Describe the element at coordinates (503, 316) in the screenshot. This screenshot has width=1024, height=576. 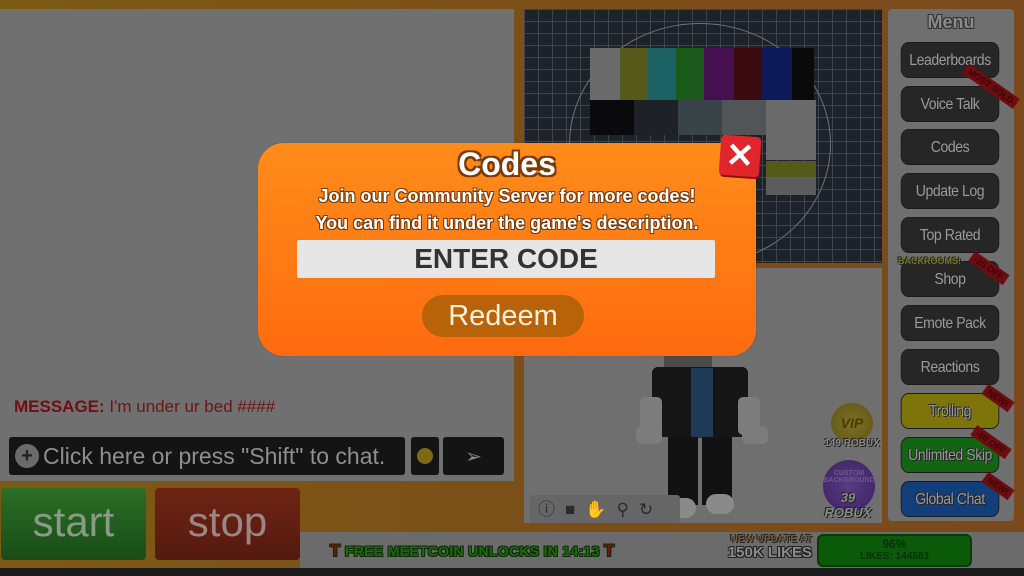
I see `redeem-button: Redeem` at that location.